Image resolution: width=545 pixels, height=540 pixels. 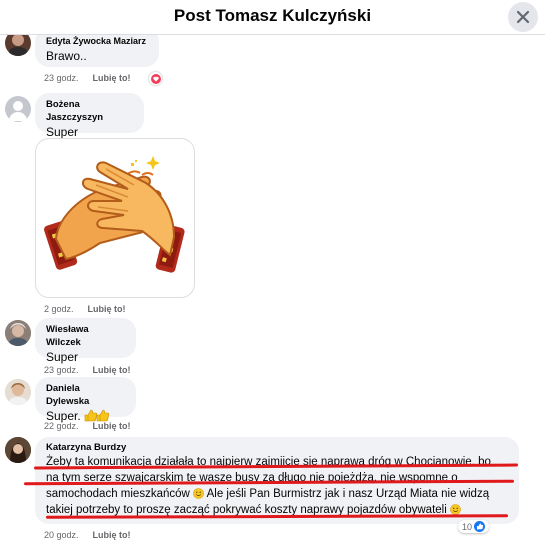 I want to click on comment-bubble: Daniela Dylewska Super., so click(x=85, y=400).